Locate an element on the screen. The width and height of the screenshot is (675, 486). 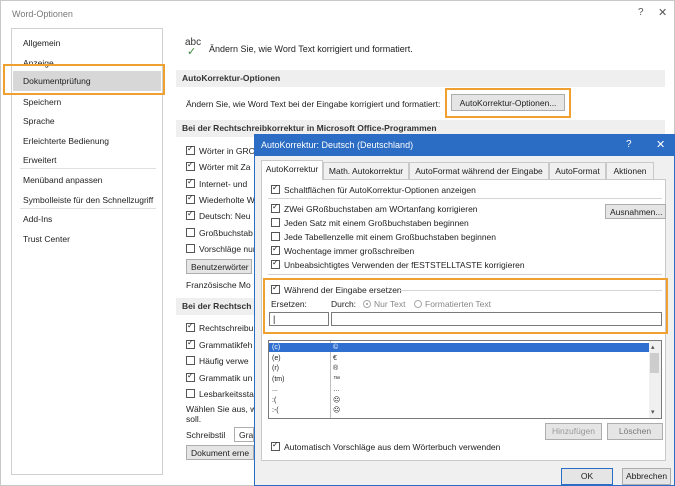
autokorrektur-button-highlight is located at coordinates (508, 103).